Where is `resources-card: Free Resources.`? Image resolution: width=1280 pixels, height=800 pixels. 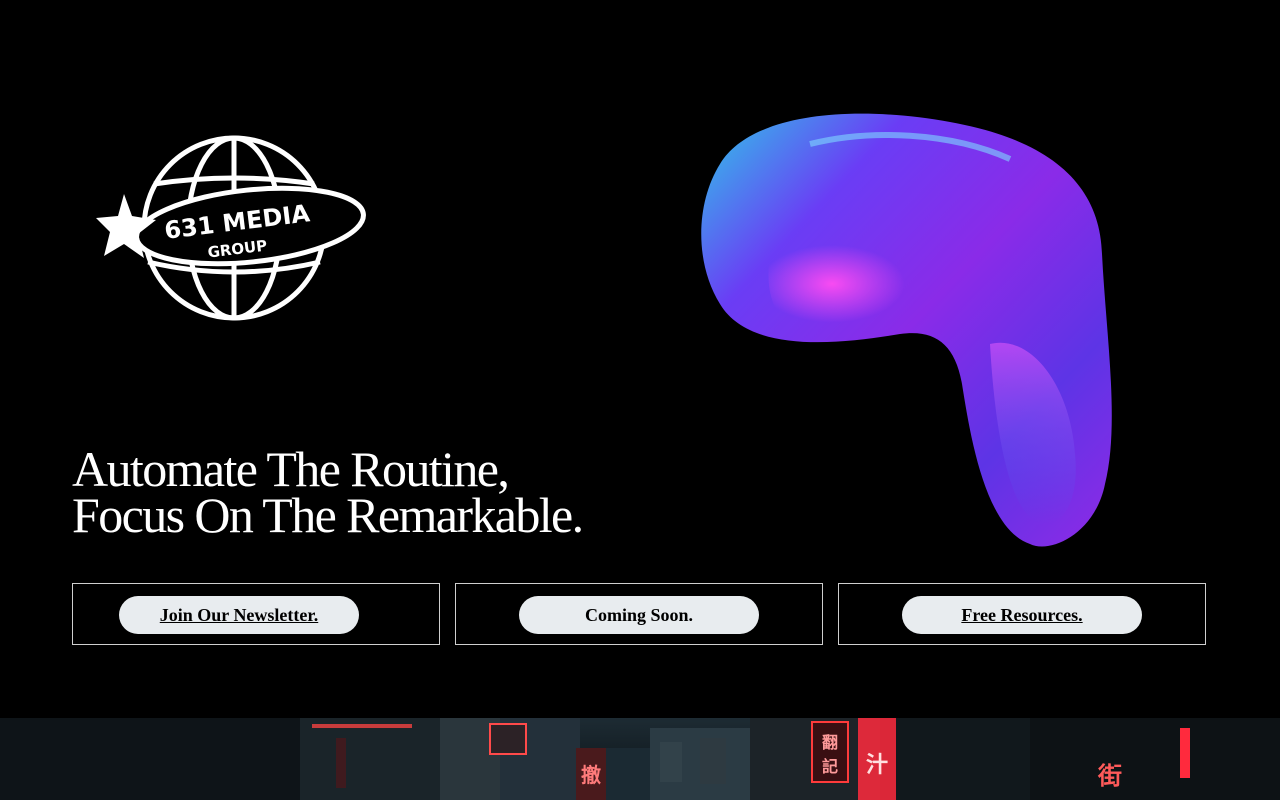
resources-card: Free Resources. is located at coordinates (1022, 614).